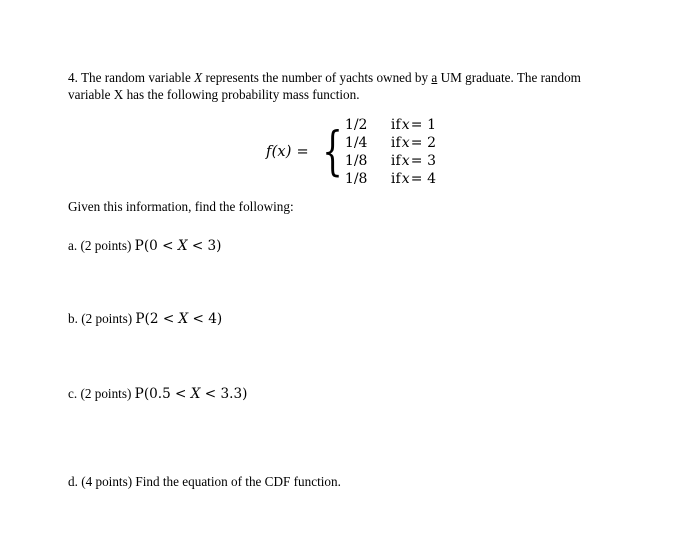 Image resolution: width=686 pixels, height=555 pixels. What do you see at coordinates (204, 245) in the screenshot?
I see `part-a-expr-suffix: < 3)` at bounding box center [204, 245].